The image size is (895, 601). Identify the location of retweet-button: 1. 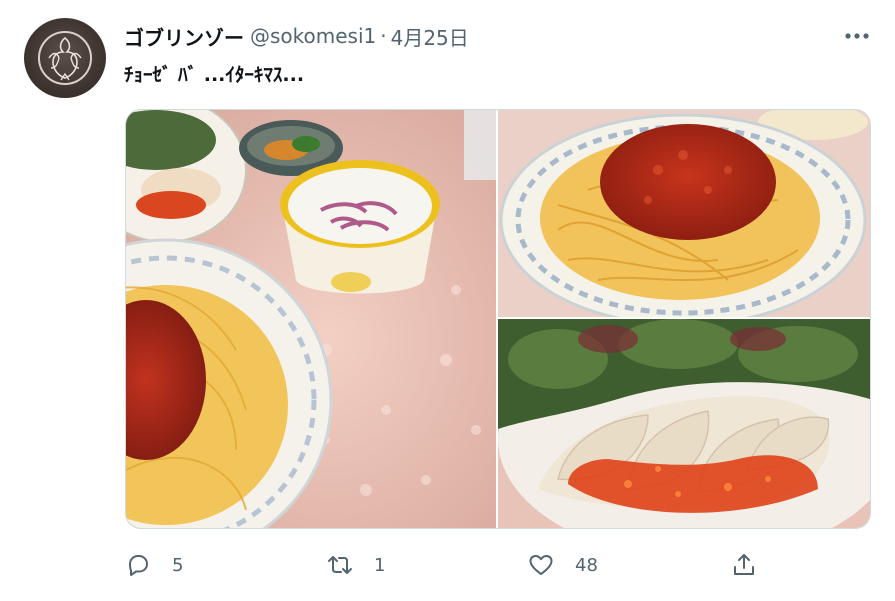
(355, 565).